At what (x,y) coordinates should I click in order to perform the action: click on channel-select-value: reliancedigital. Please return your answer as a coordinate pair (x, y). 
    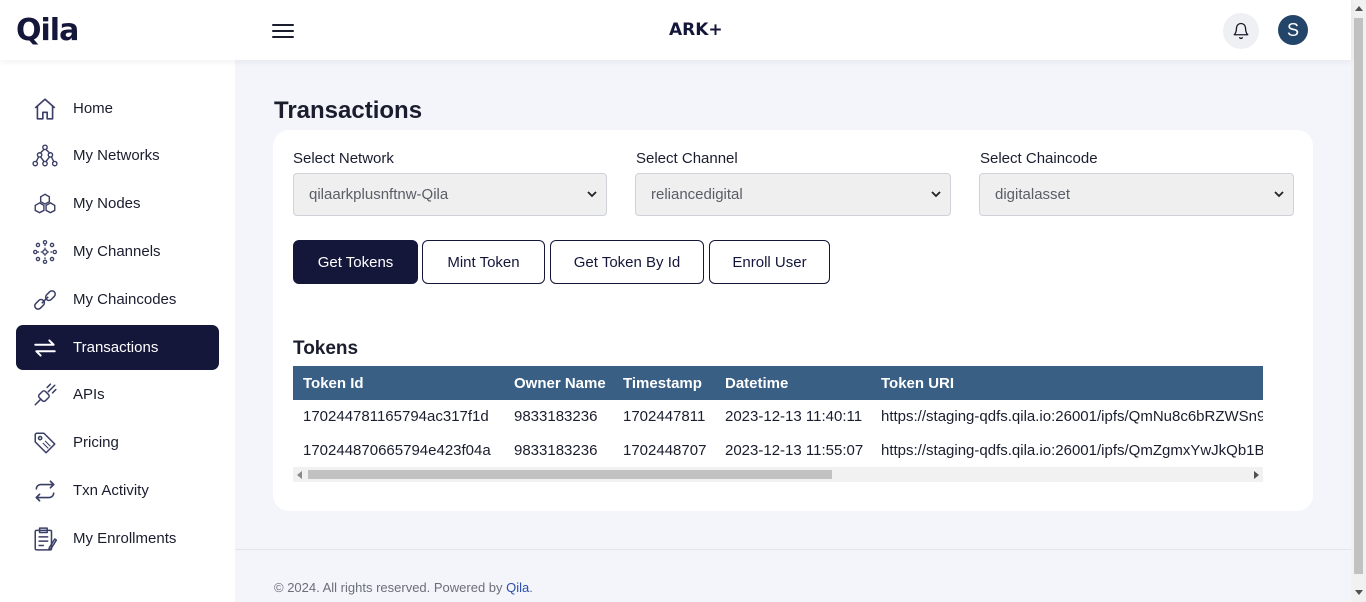
    Looking at the image, I should click on (697, 194).